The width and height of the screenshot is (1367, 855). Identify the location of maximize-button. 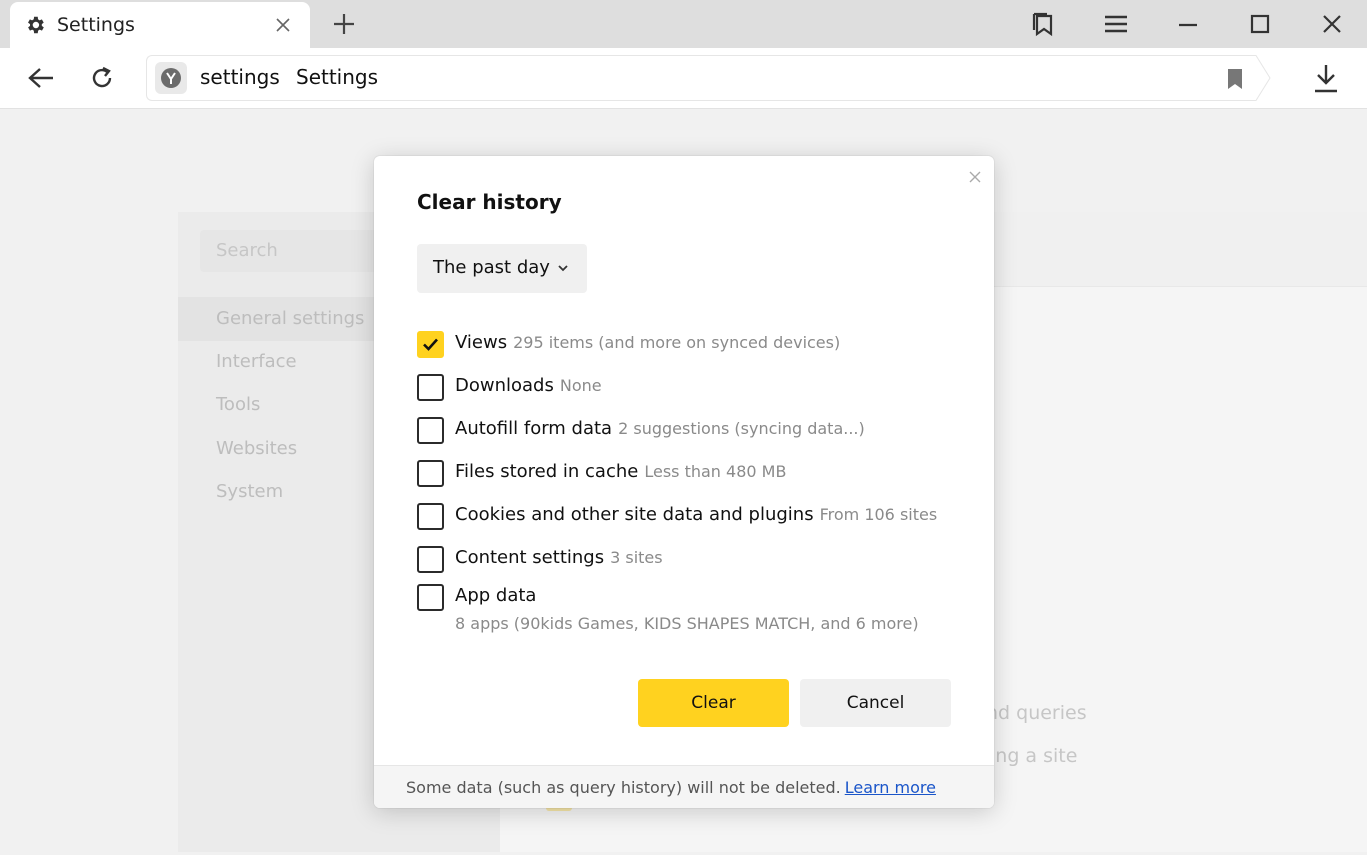
(1260, 24).